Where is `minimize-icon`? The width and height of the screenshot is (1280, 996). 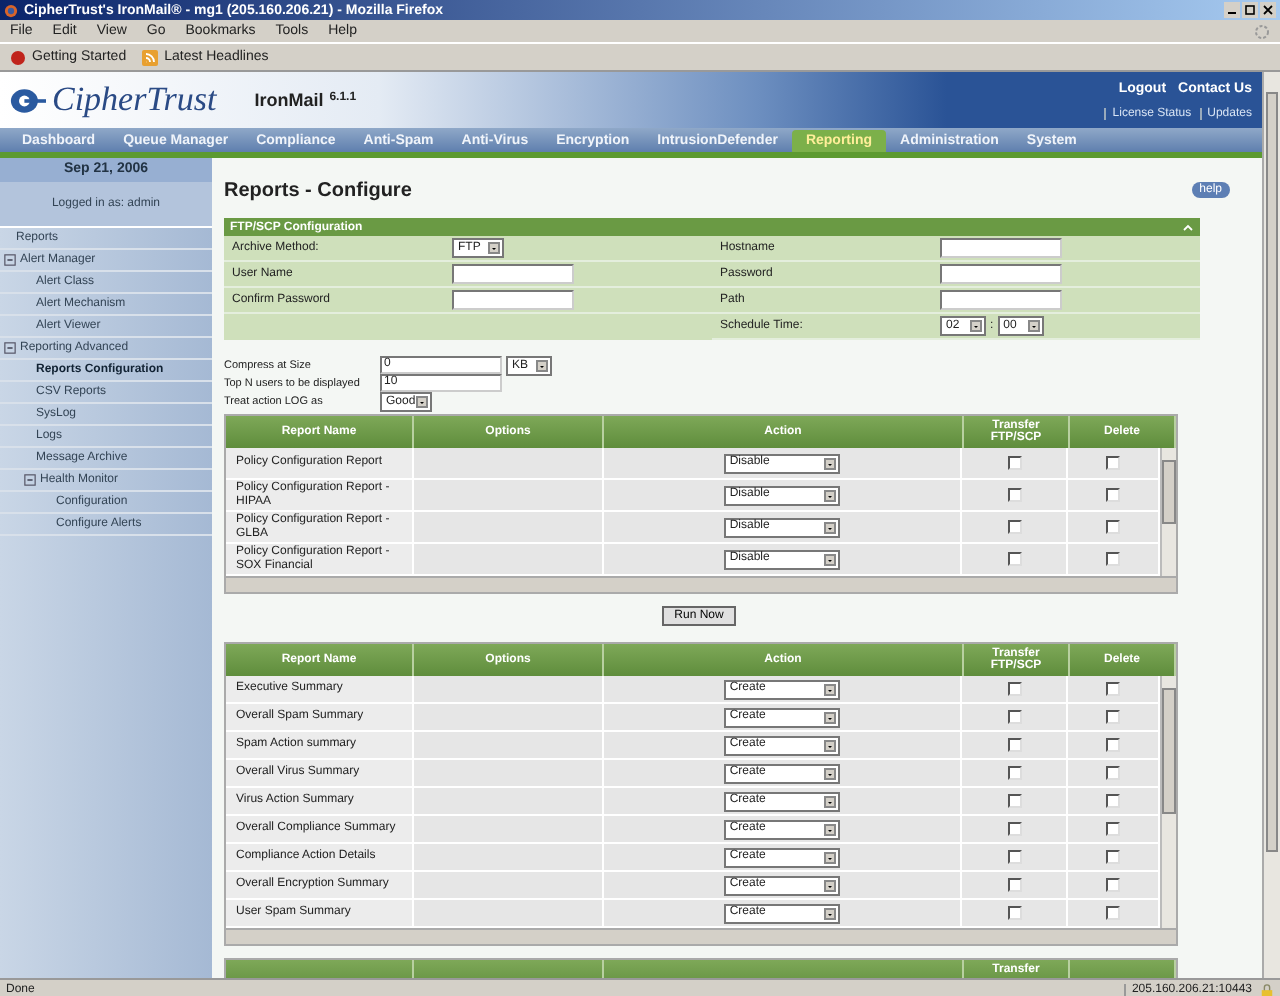 minimize-icon is located at coordinates (1232, 10).